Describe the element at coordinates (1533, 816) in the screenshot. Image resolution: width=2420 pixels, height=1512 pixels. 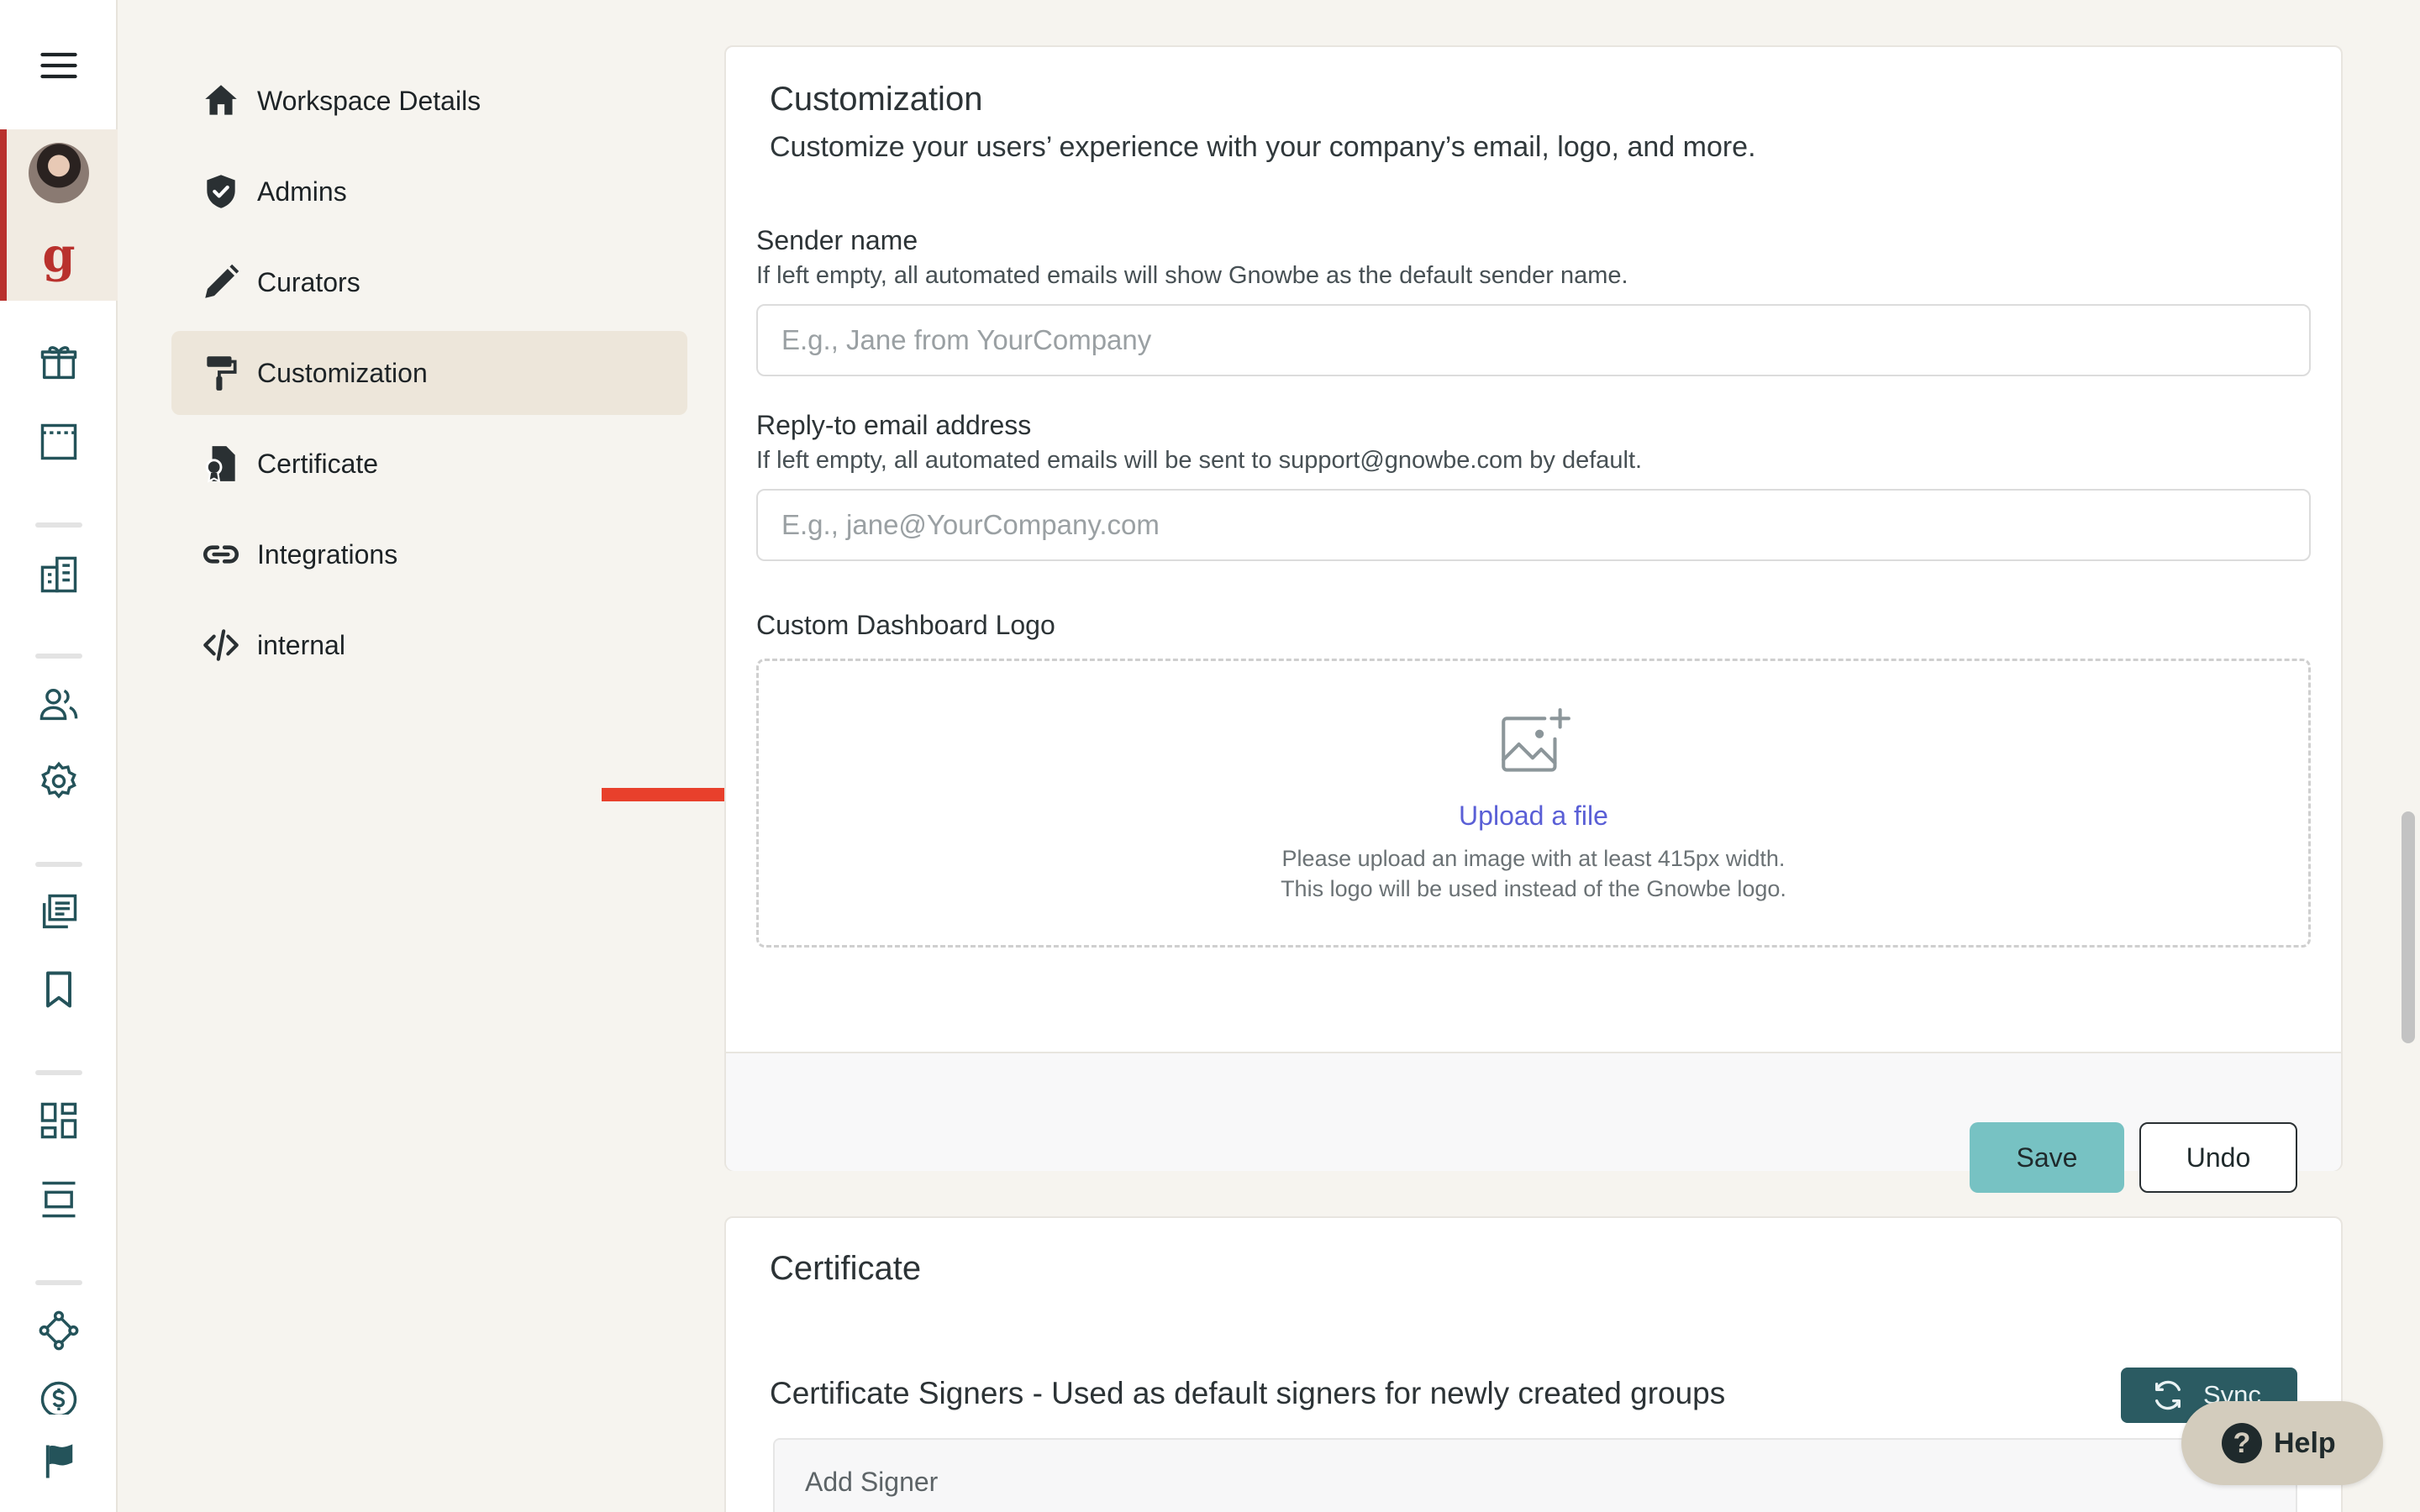
I see `upload-file-link: Upload a file` at that location.